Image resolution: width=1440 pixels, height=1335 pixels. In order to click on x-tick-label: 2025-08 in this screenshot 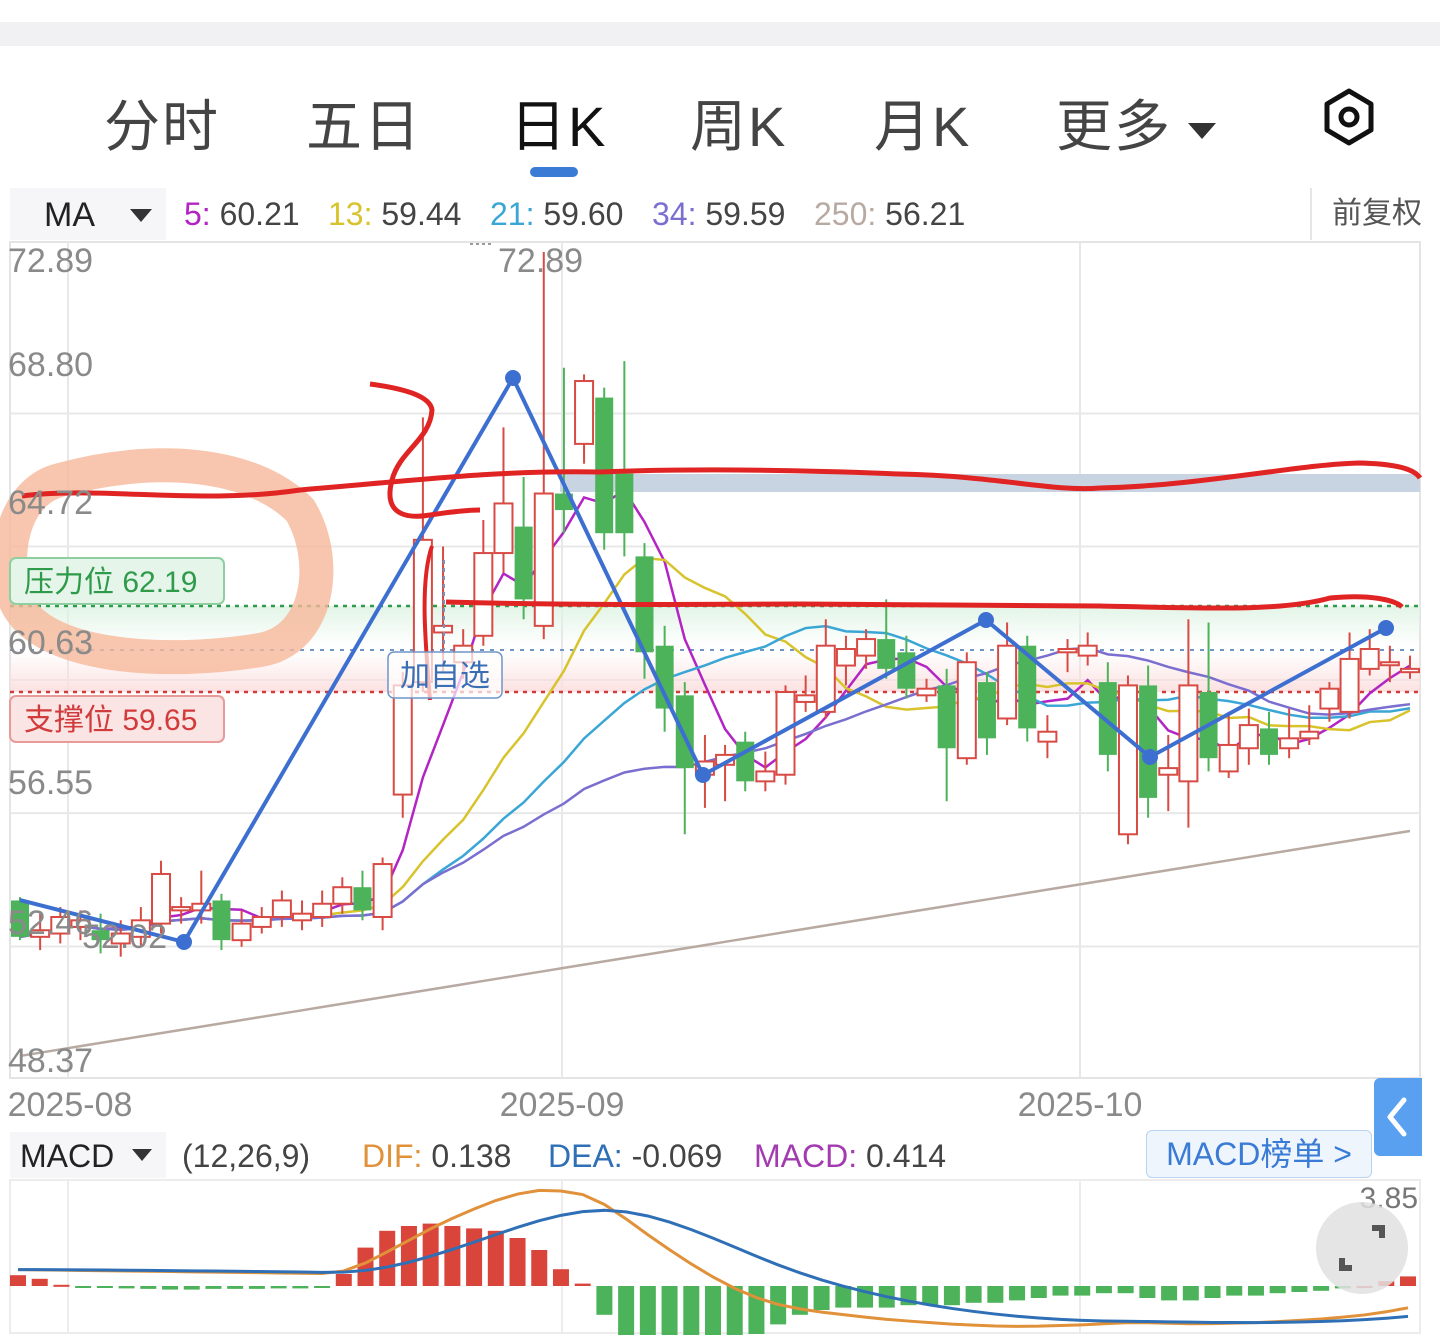, I will do `click(70, 1105)`.